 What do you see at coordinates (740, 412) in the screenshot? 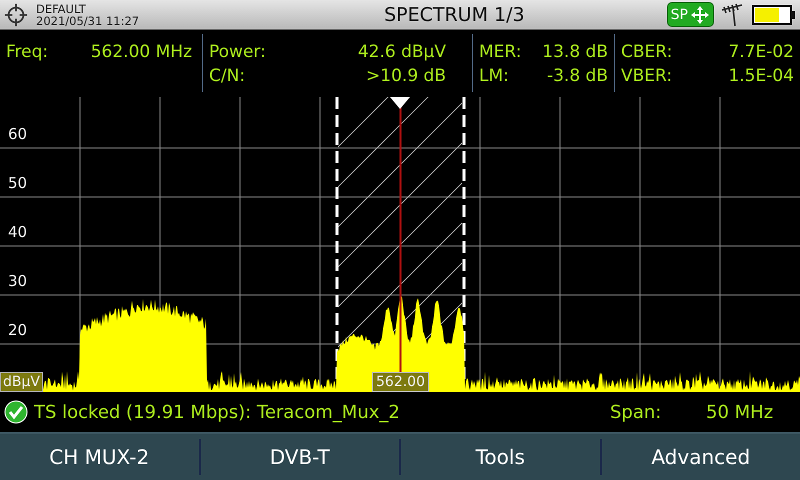
I see `span-value: 50 MHz` at bounding box center [740, 412].